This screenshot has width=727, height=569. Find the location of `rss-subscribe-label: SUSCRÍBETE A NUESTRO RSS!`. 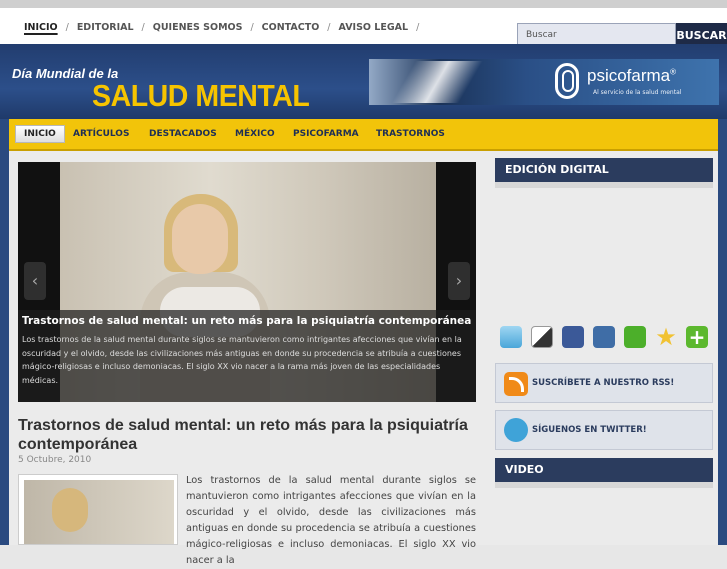

rss-subscribe-label: SUSCRÍBETE A NUESTRO RSS! is located at coordinates (603, 383).